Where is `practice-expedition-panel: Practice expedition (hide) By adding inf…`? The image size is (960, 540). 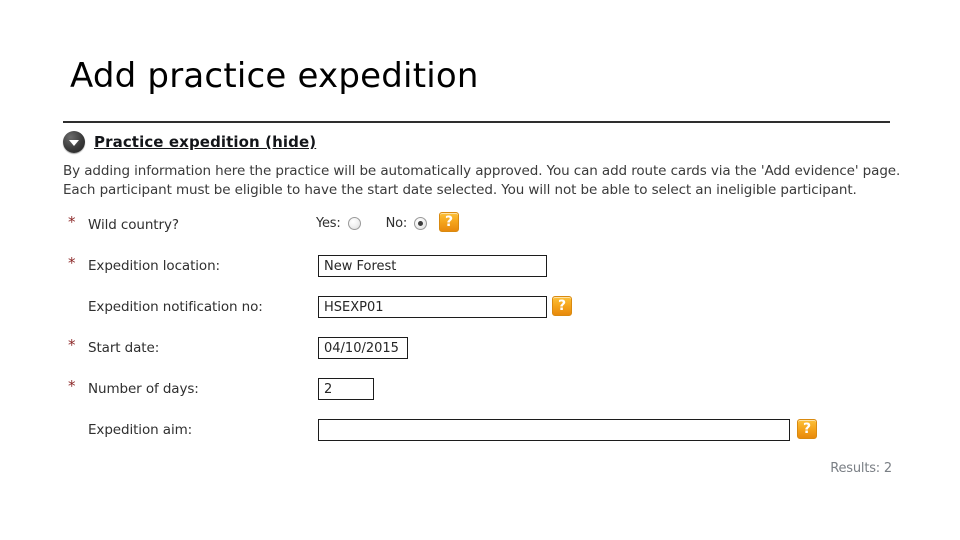
practice-expedition-panel: Practice expedition (hide) By adding inf… is located at coordinates (482, 165).